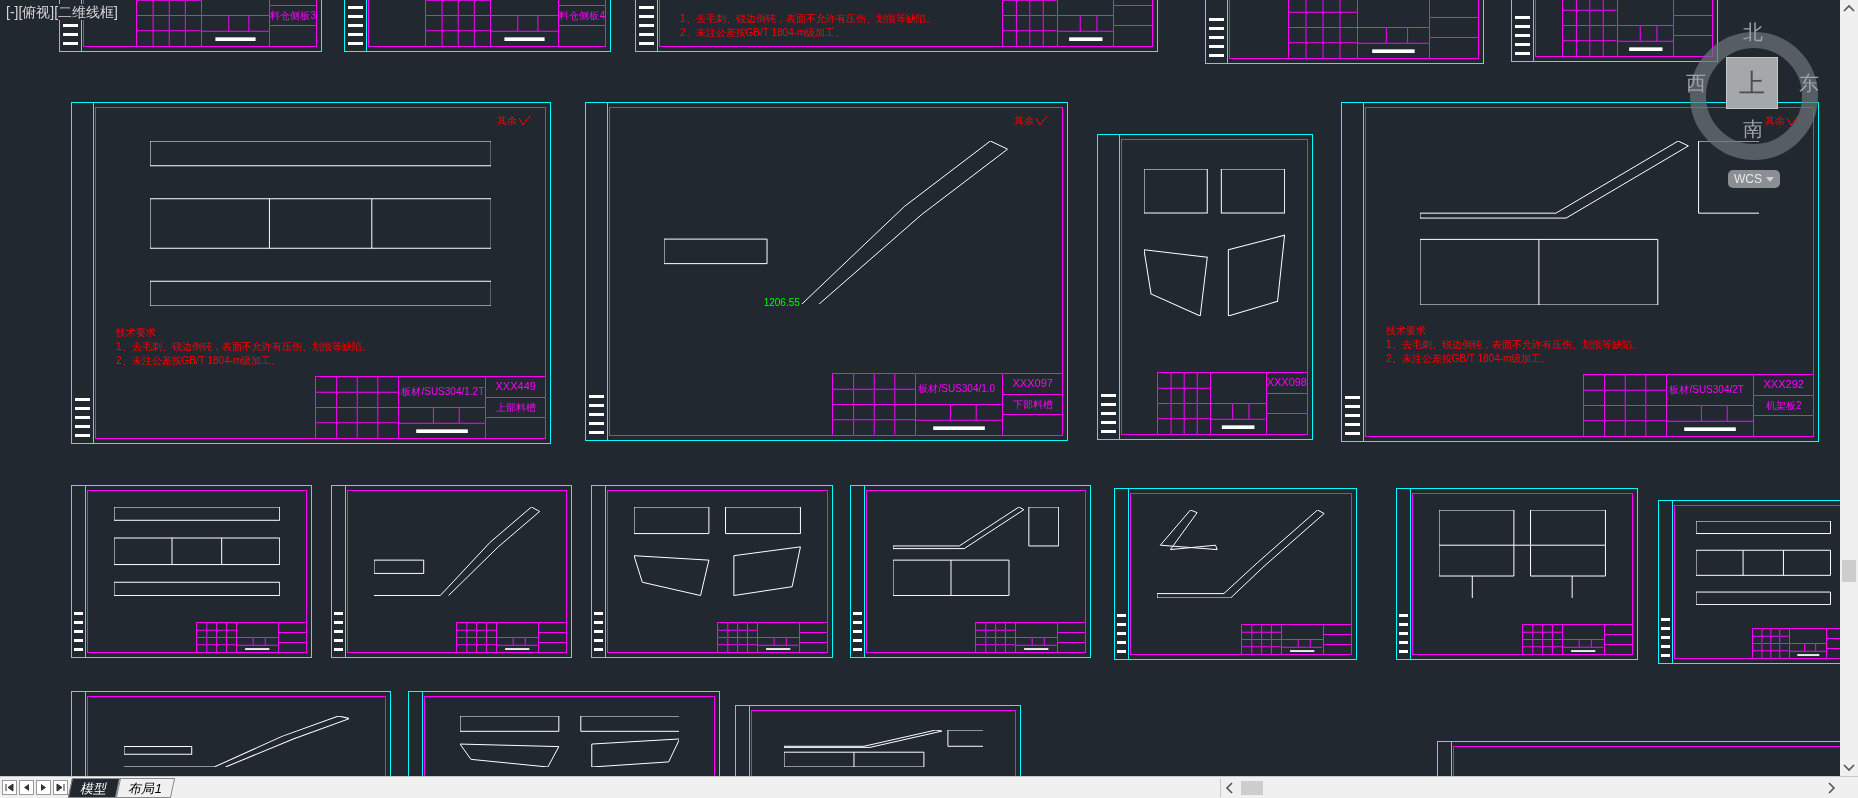 The width and height of the screenshot is (1858, 798). I want to click on part-name: 下部料槽, so click(1032, 404).